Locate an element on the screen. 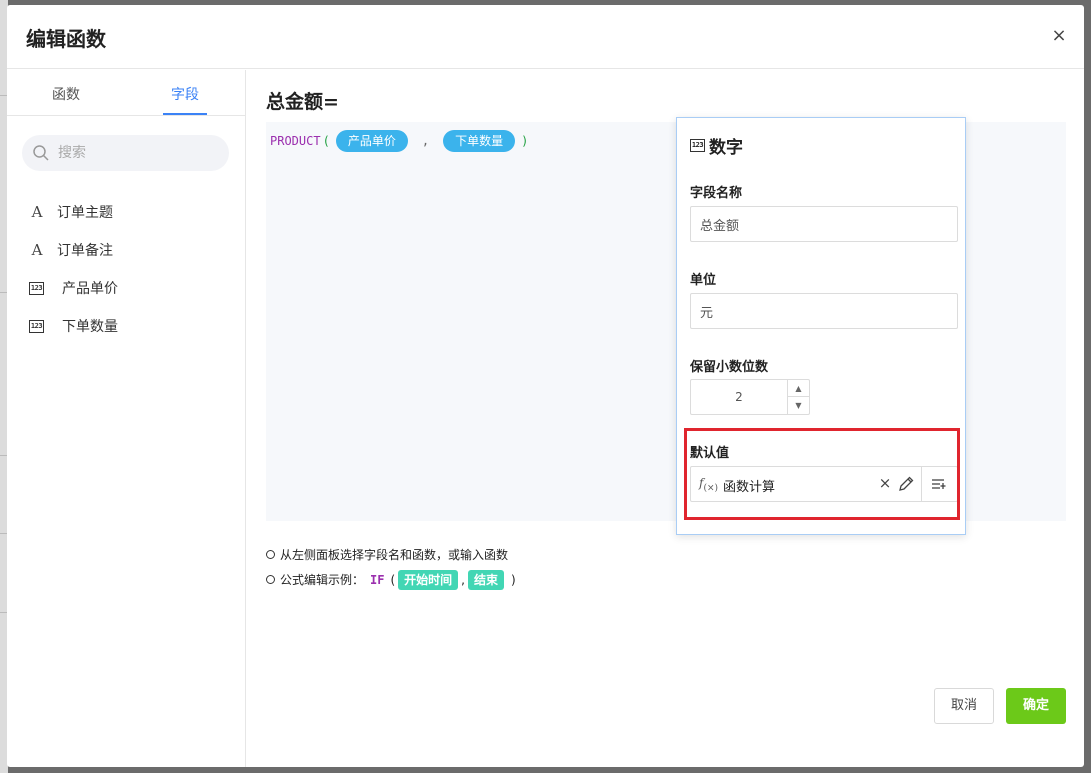 The height and width of the screenshot is (773, 1091). field-name-label: 字段名称 is located at coordinates (716, 193).